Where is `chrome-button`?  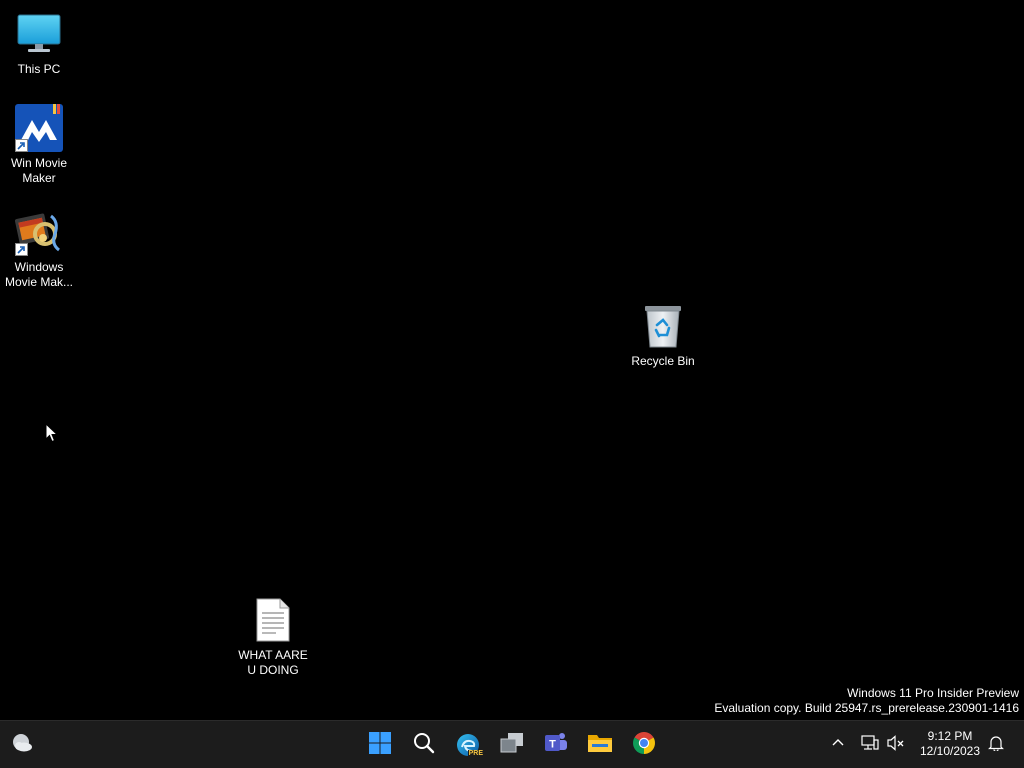
chrome-button is located at coordinates (644, 745).